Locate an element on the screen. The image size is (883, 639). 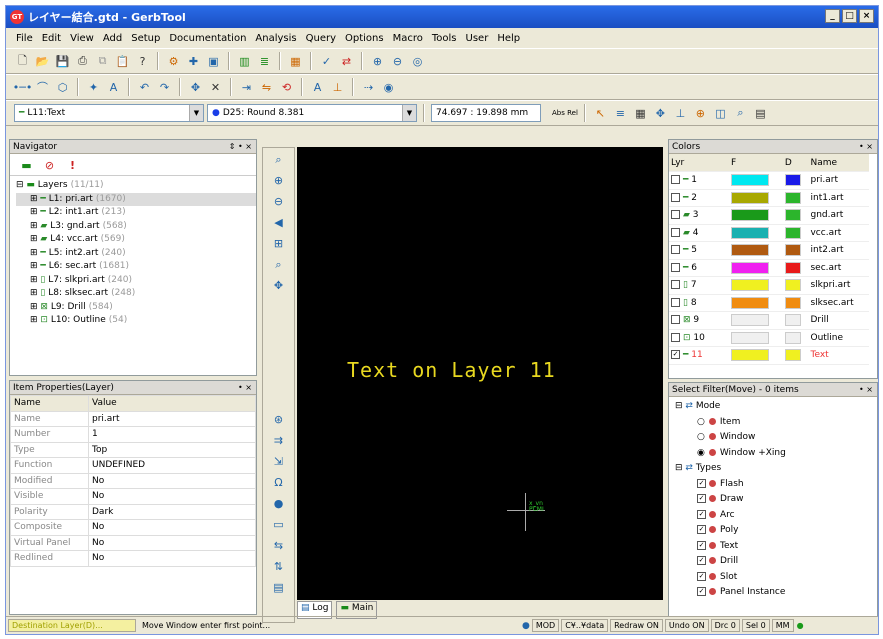
redo-icon: ↷ is located at coordinates (164, 87).